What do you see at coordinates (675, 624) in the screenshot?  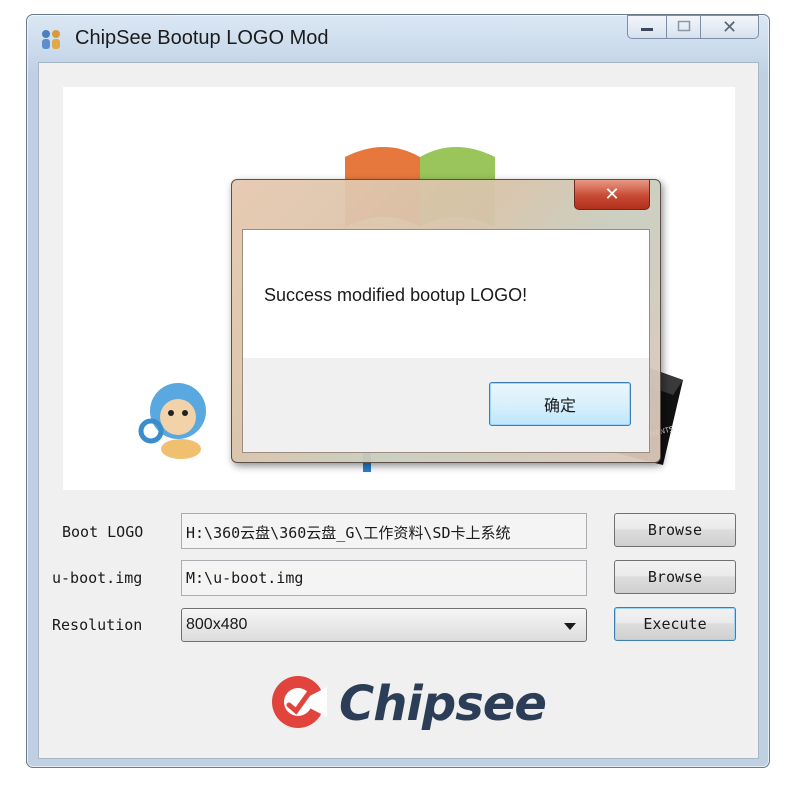 I see `execute-button: Execute` at bounding box center [675, 624].